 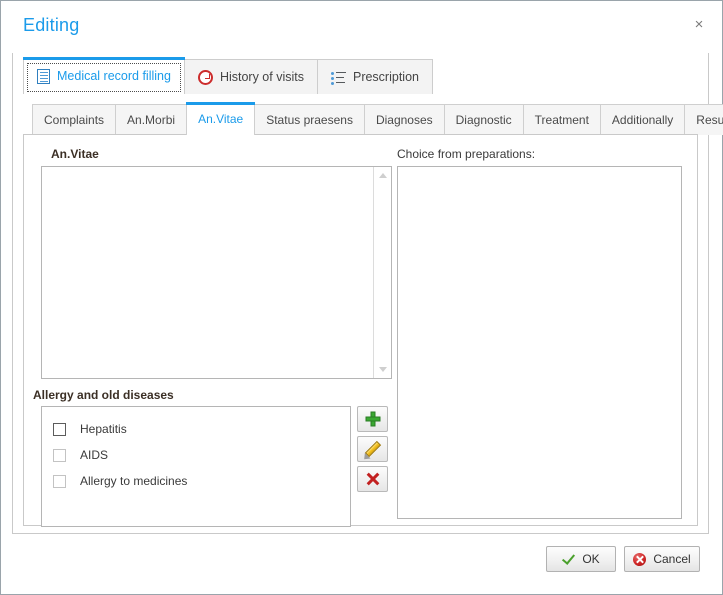 I want to click on subtab-treatment-label: Treatment, so click(x=561, y=120).